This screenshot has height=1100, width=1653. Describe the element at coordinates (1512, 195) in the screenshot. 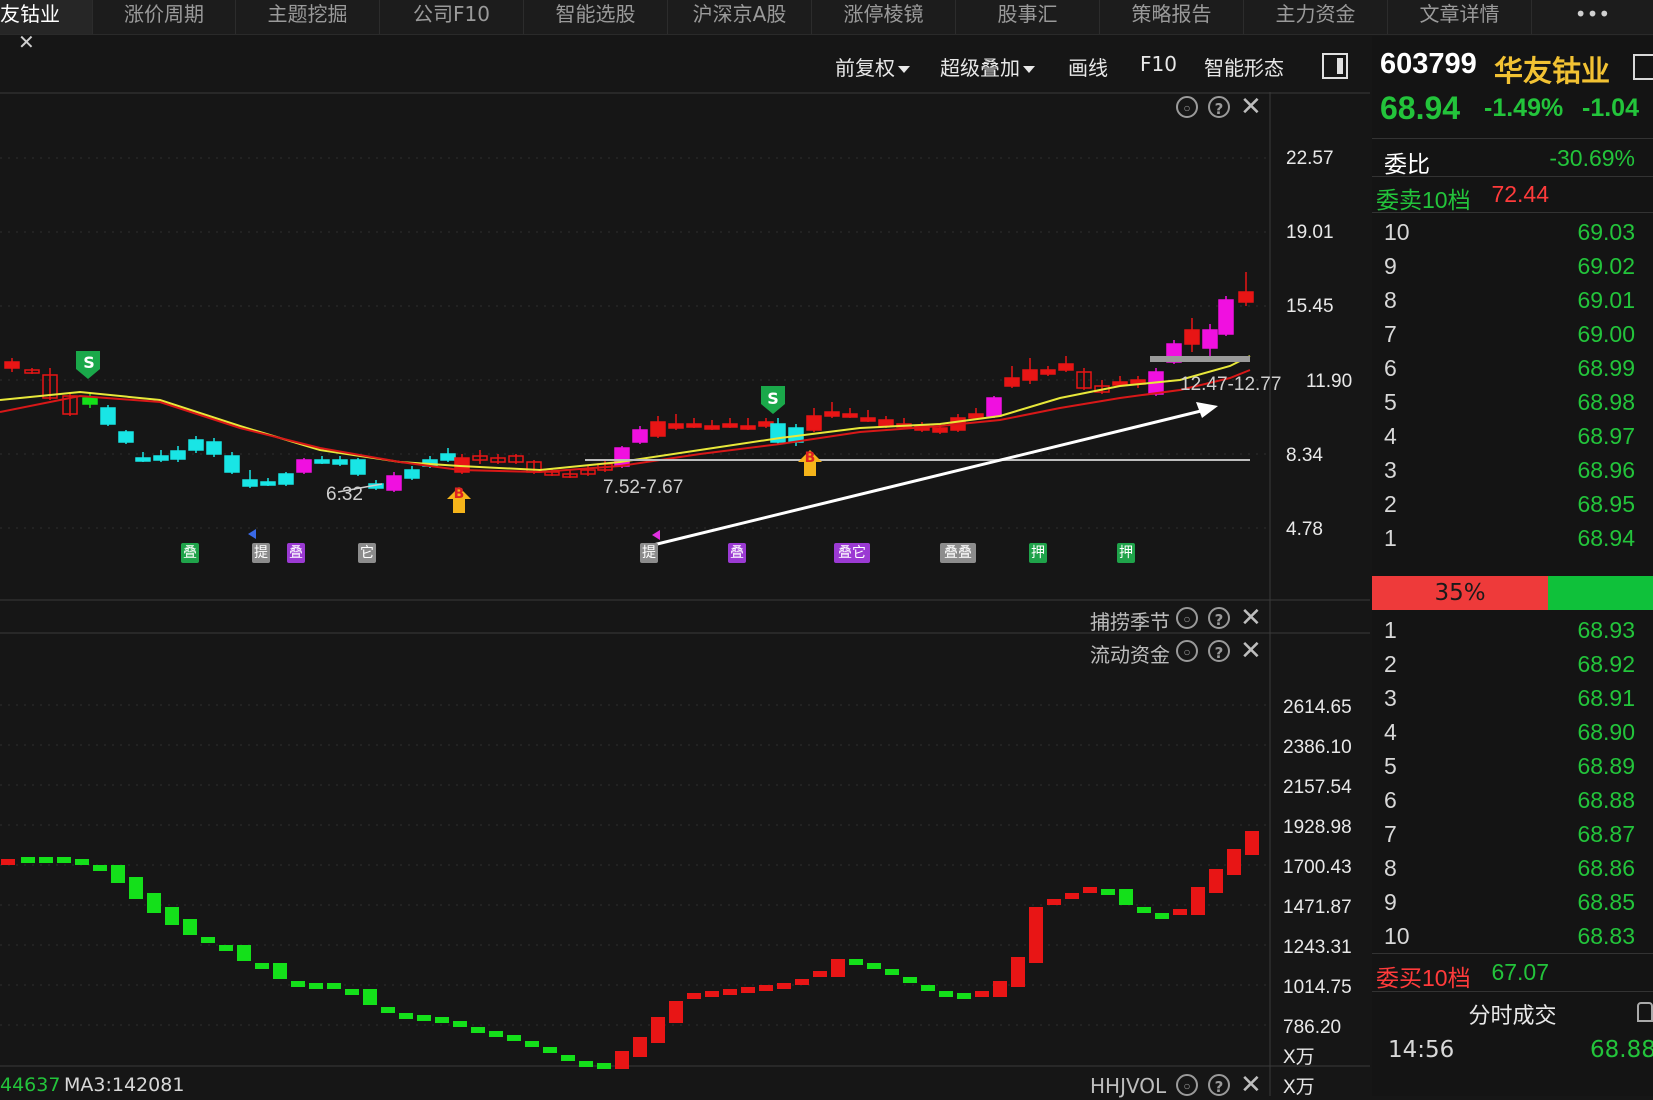

I see `sell-header-row: 委卖10档 72.44` at that location.